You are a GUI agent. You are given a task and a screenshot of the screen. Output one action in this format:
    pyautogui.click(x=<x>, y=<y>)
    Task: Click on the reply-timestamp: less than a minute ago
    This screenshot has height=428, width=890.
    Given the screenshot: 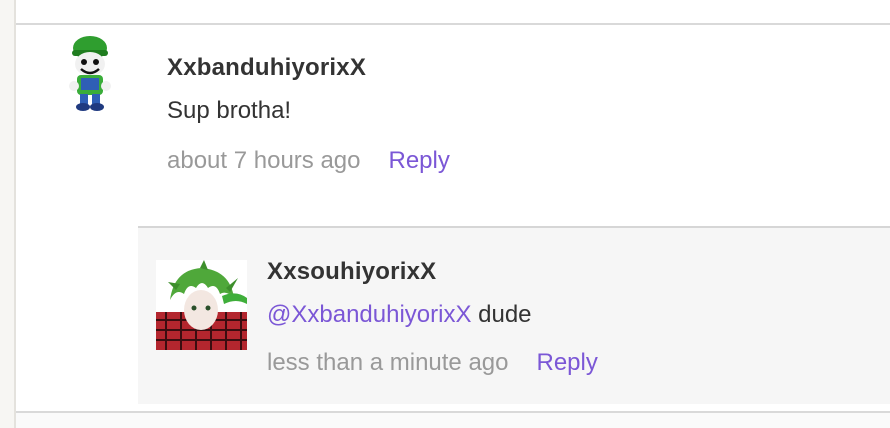 What is the action you would take?
    pyautogui.click(x=388, y=362)
    